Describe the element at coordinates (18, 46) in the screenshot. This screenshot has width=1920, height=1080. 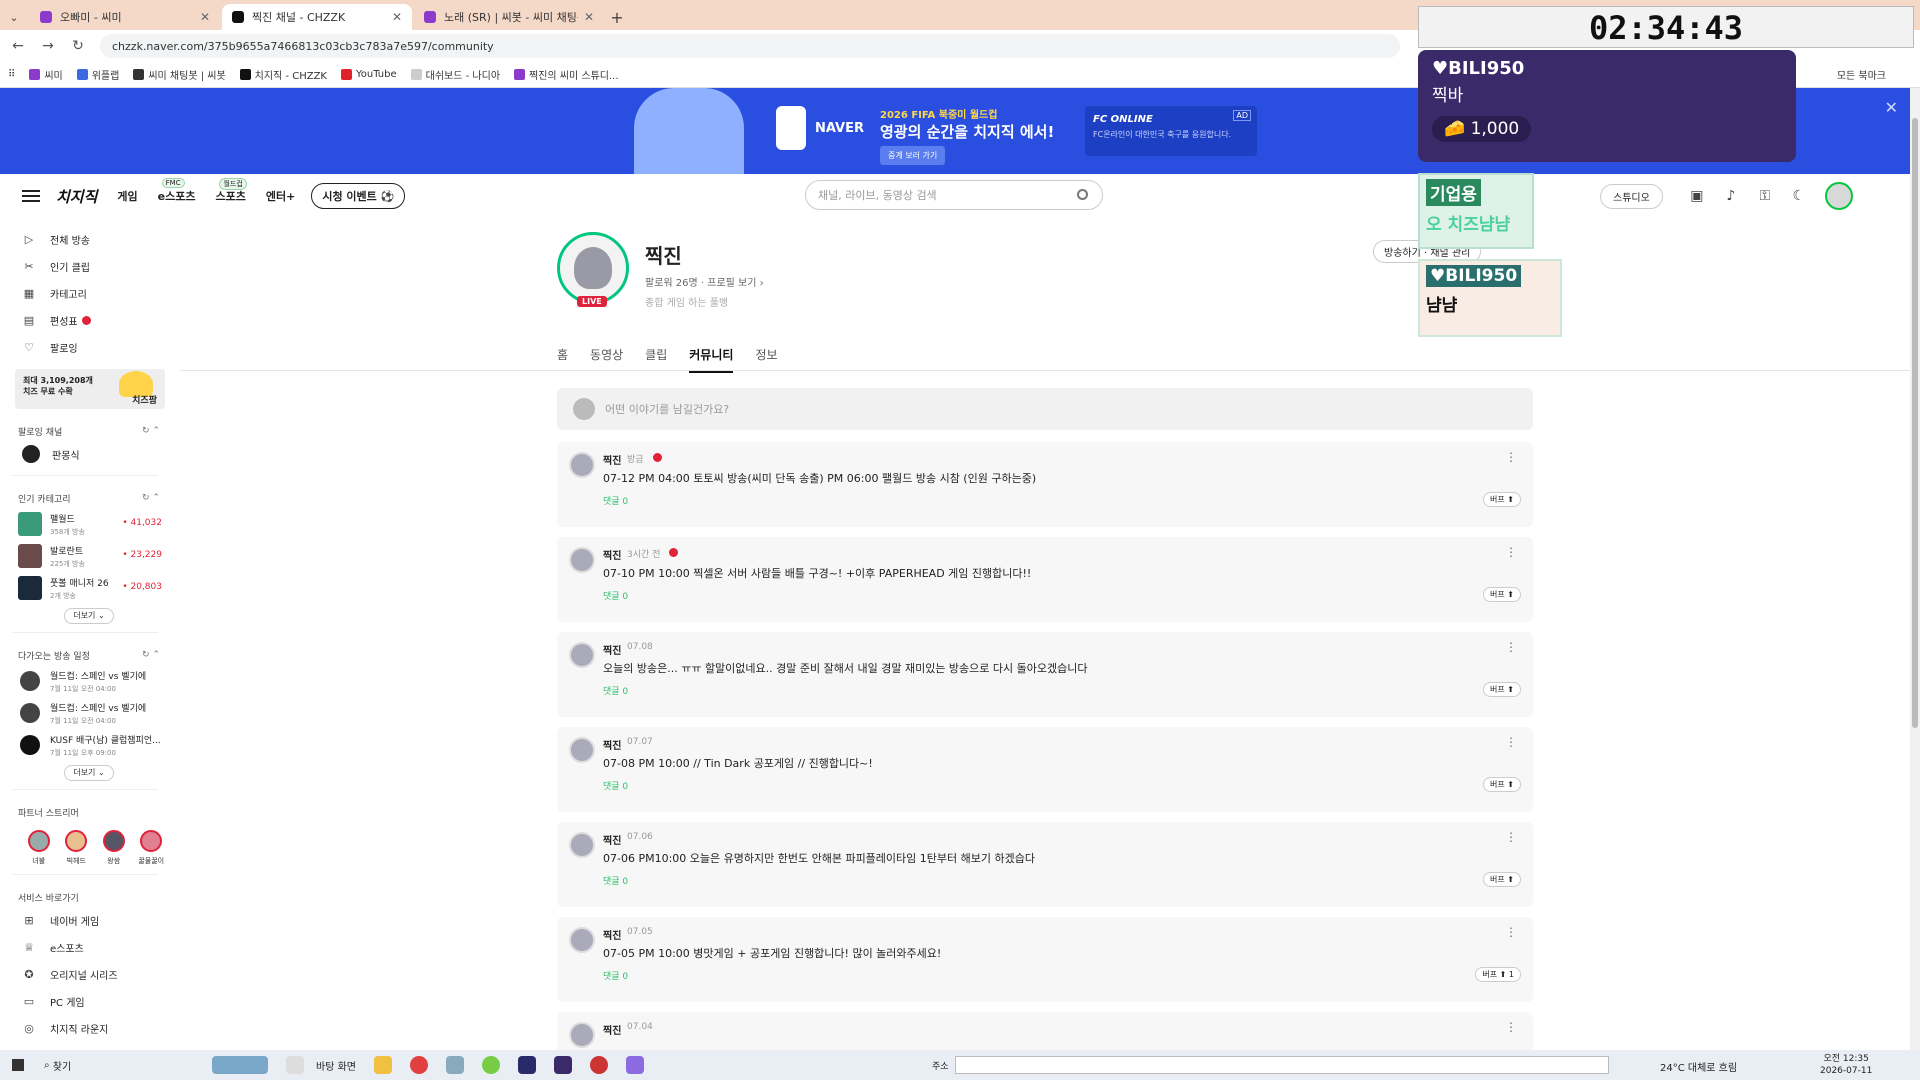
I see `back-icon: ←` at that location.